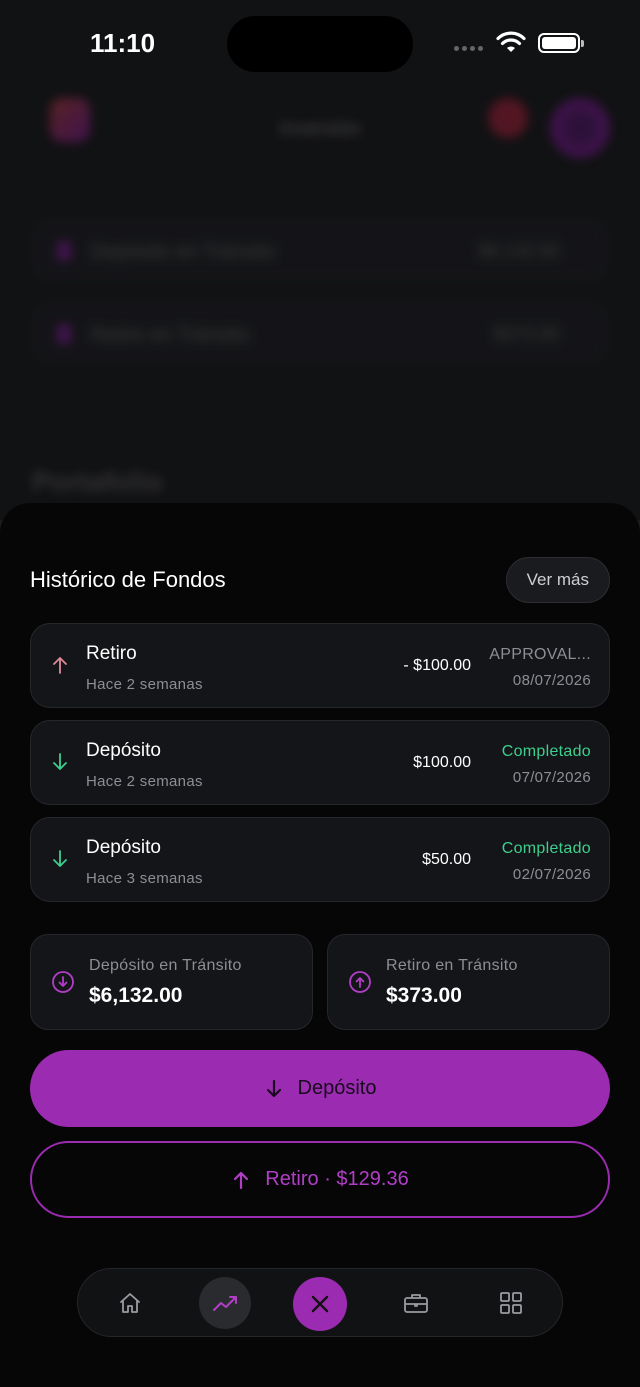 Image resolution: width=640 pixels, height=1387 pixels. I want to click on transaction-date: 02/07/2026, so click(551, 874).